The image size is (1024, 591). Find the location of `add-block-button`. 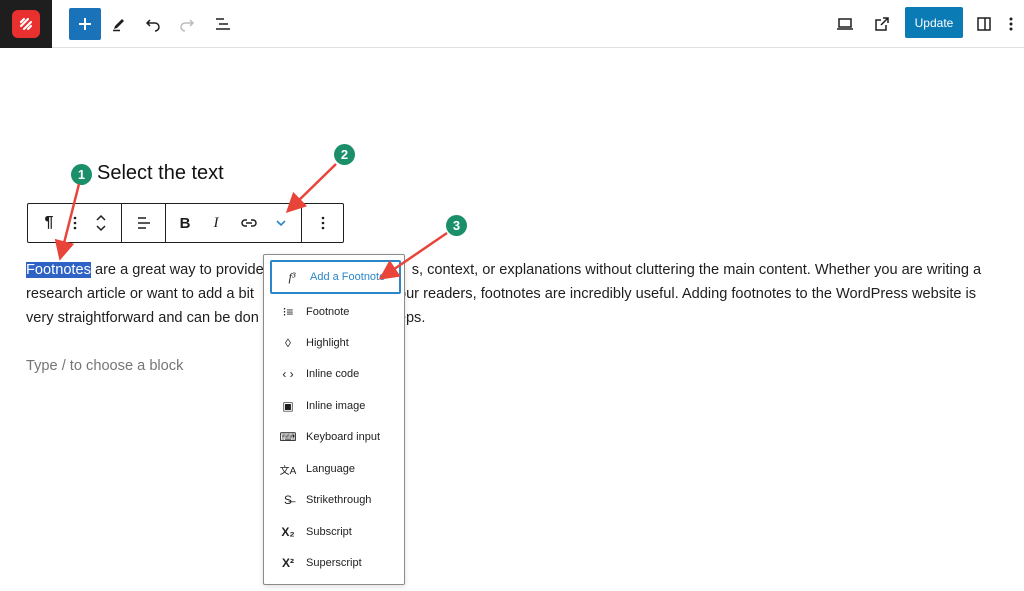

add-block-button is located at coordinates (85, 24).